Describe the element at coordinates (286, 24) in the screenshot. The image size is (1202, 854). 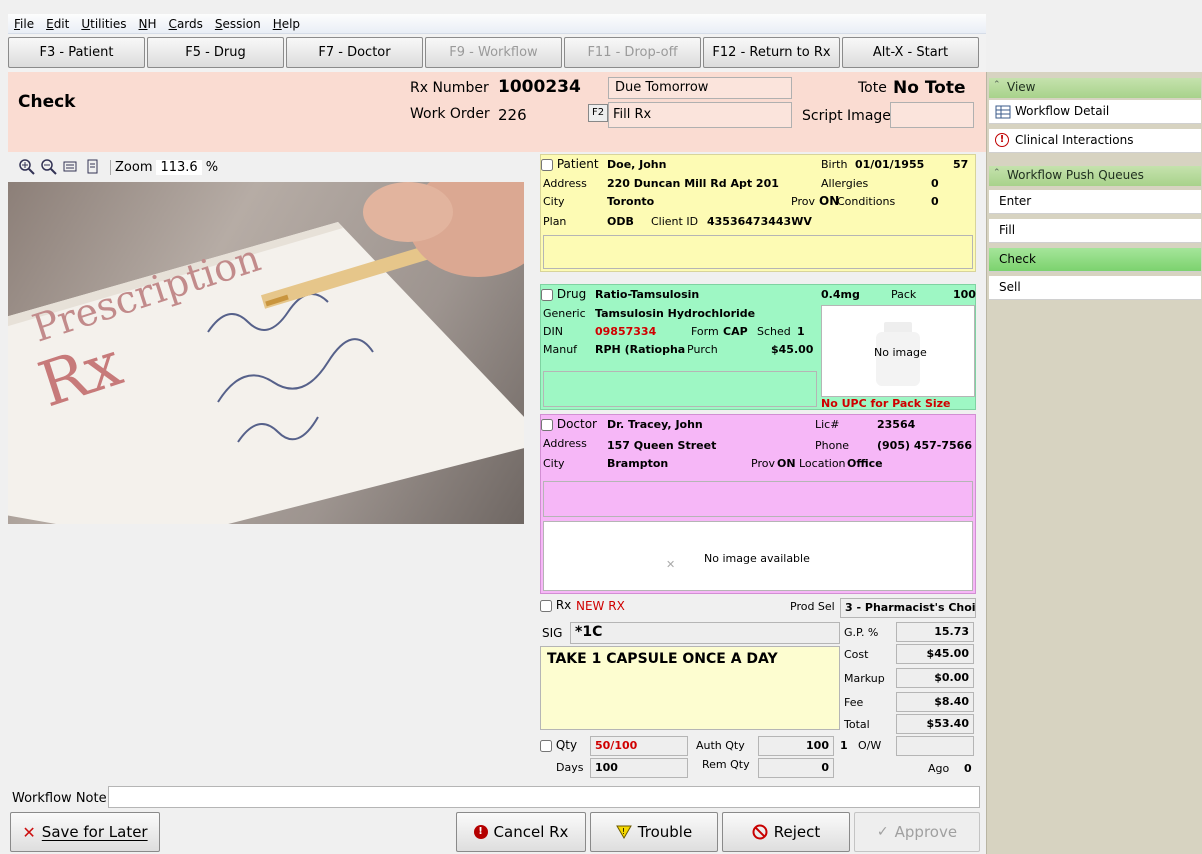
I see `menu-help: Help` at that location.